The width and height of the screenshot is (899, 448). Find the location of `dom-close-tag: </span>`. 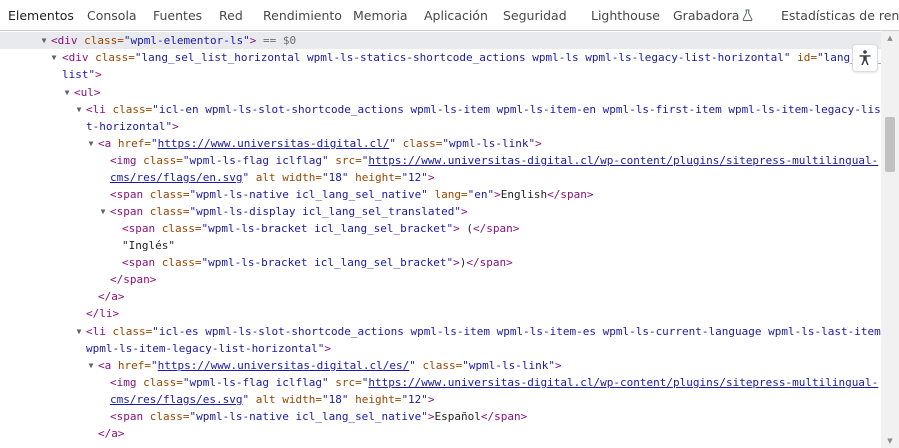

dom-close-tag: </span> is located at coordinates (440, 279).